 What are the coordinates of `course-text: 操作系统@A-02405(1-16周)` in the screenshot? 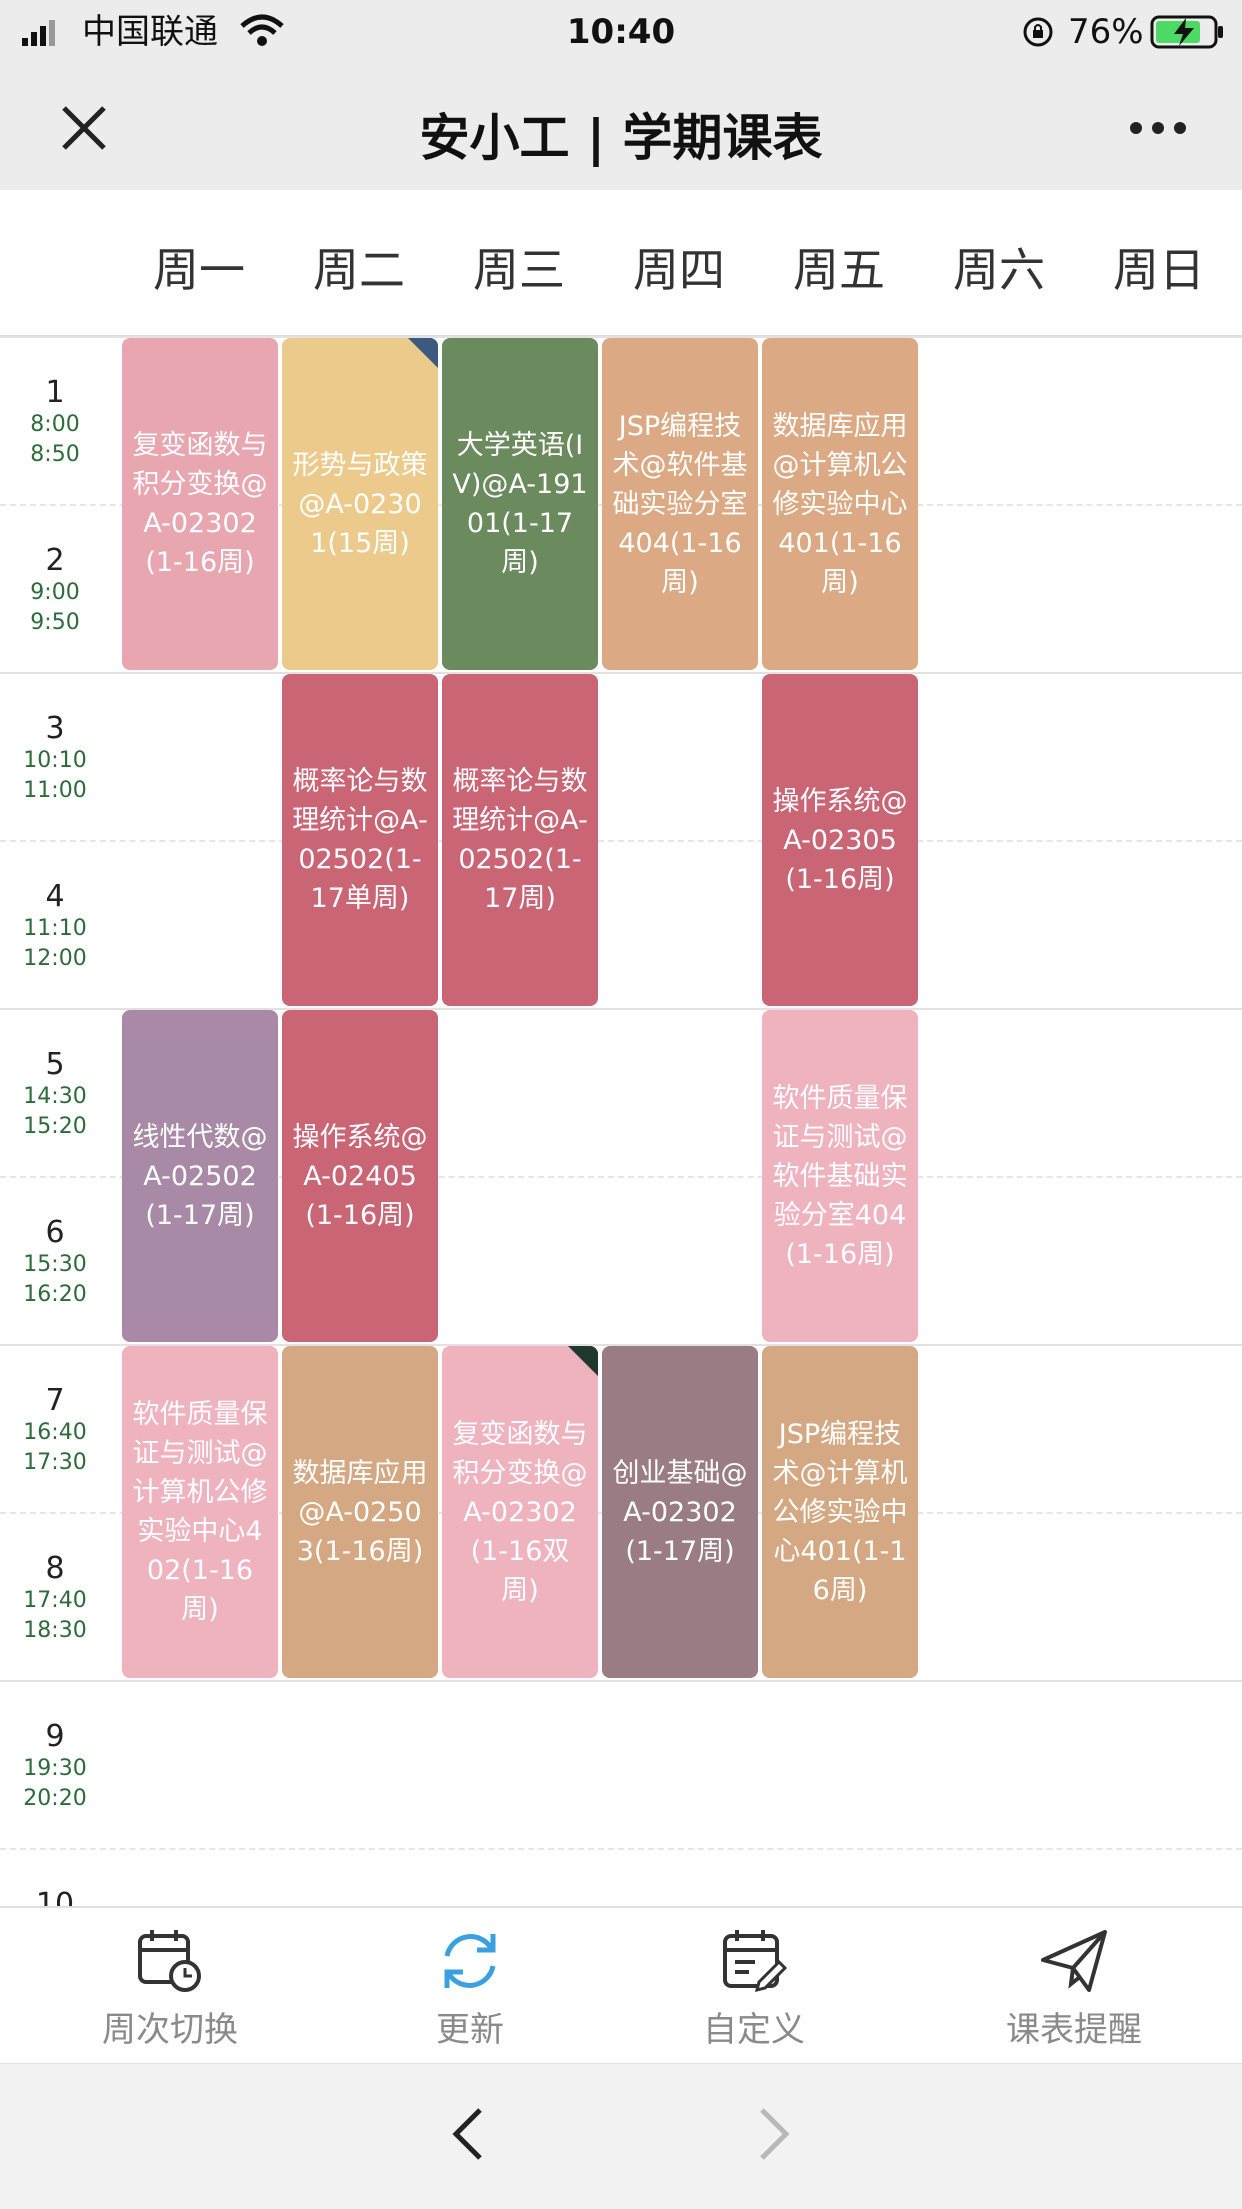 It's located at (360, 1176).